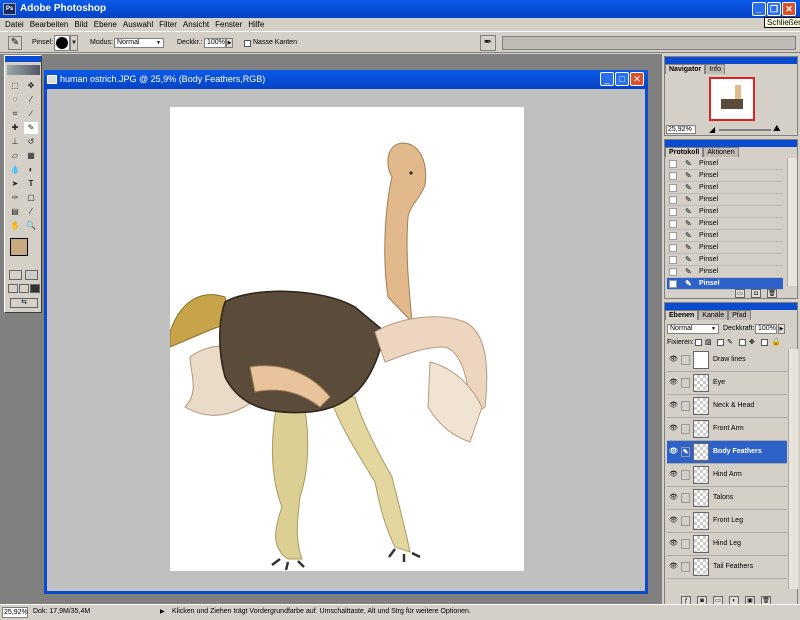 The width and height of the screenshot is (800, 620). What do you see at coordinates (727, 452) in the screenshot?
I see `layer-row: 👁 ✎ Body Feathers` at bounding box center [727, 452].